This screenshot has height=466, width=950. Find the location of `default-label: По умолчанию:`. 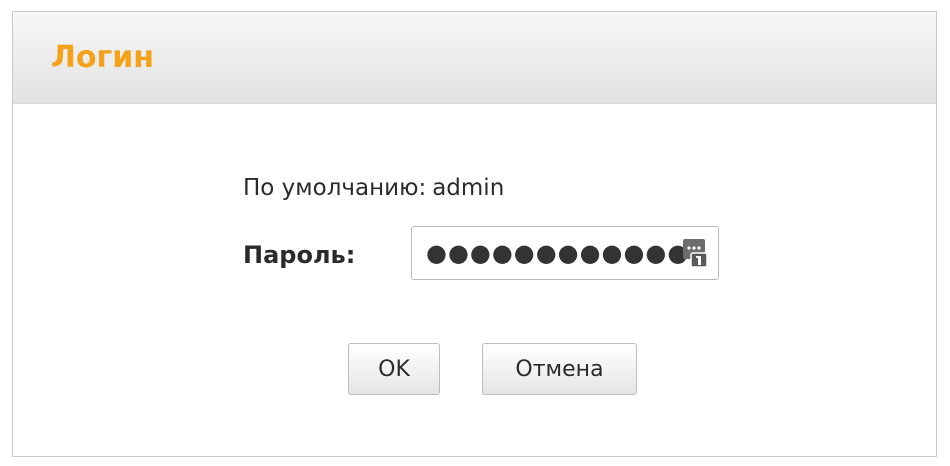

default-label: По умолчанию: is located at coordinates (335, 188).